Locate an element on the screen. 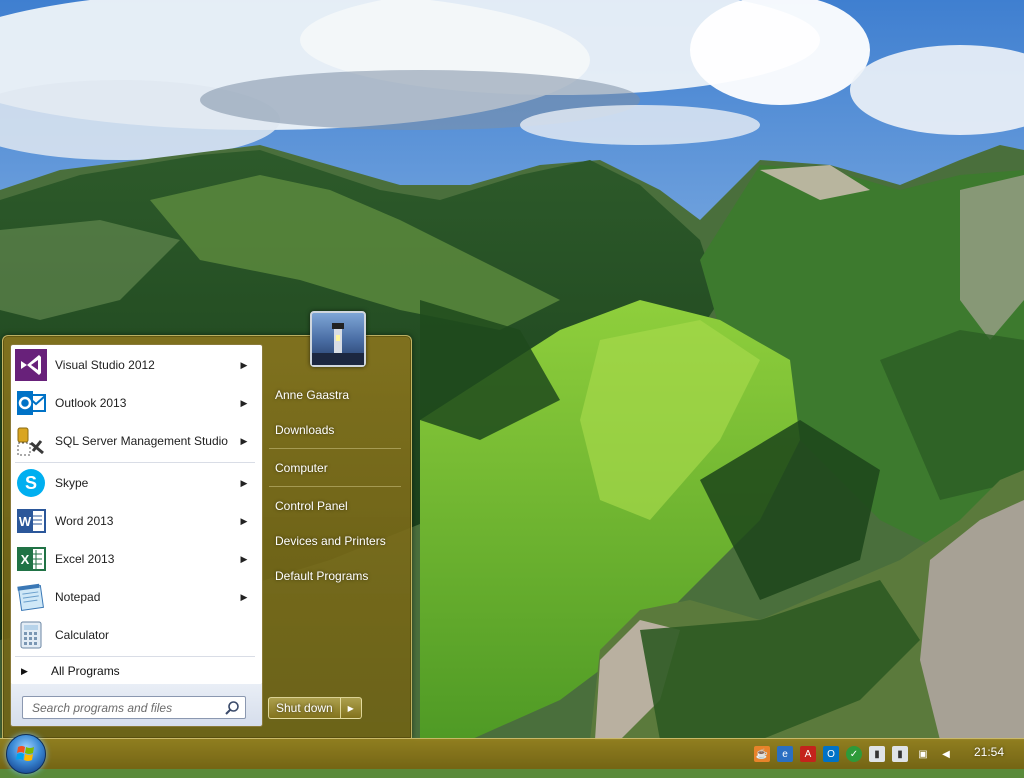  expand-arrow-icon: ▶ is located at coordinates (24, 670).